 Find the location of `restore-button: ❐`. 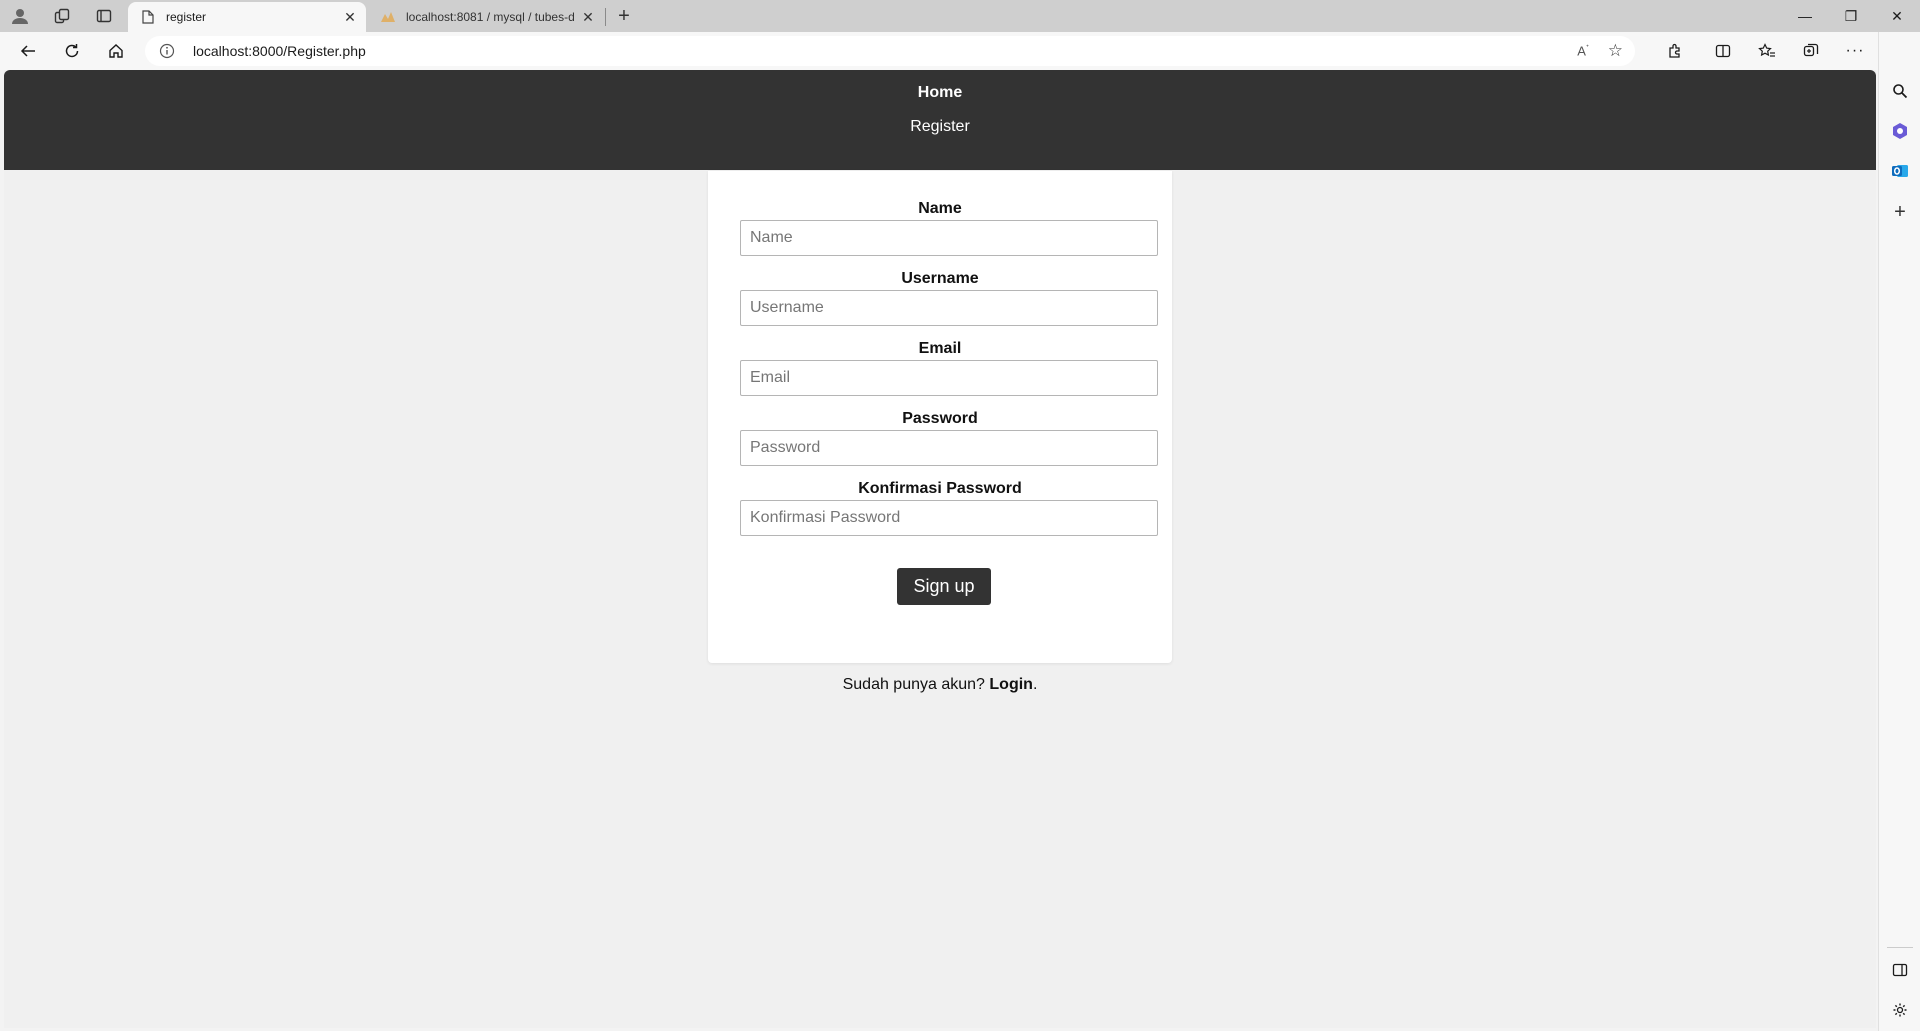

restore-button: ❐ is located at coordinates (1851, 16).